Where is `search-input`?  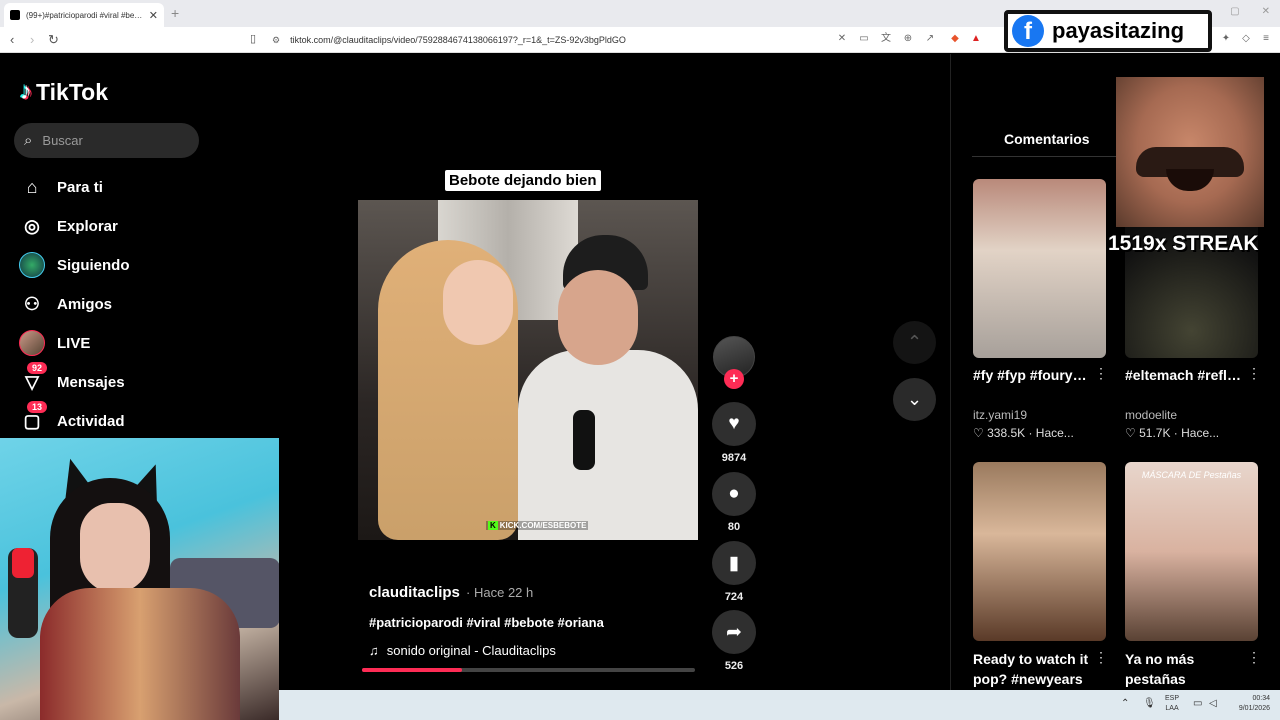
search-input is located at coordinates (107, 140).